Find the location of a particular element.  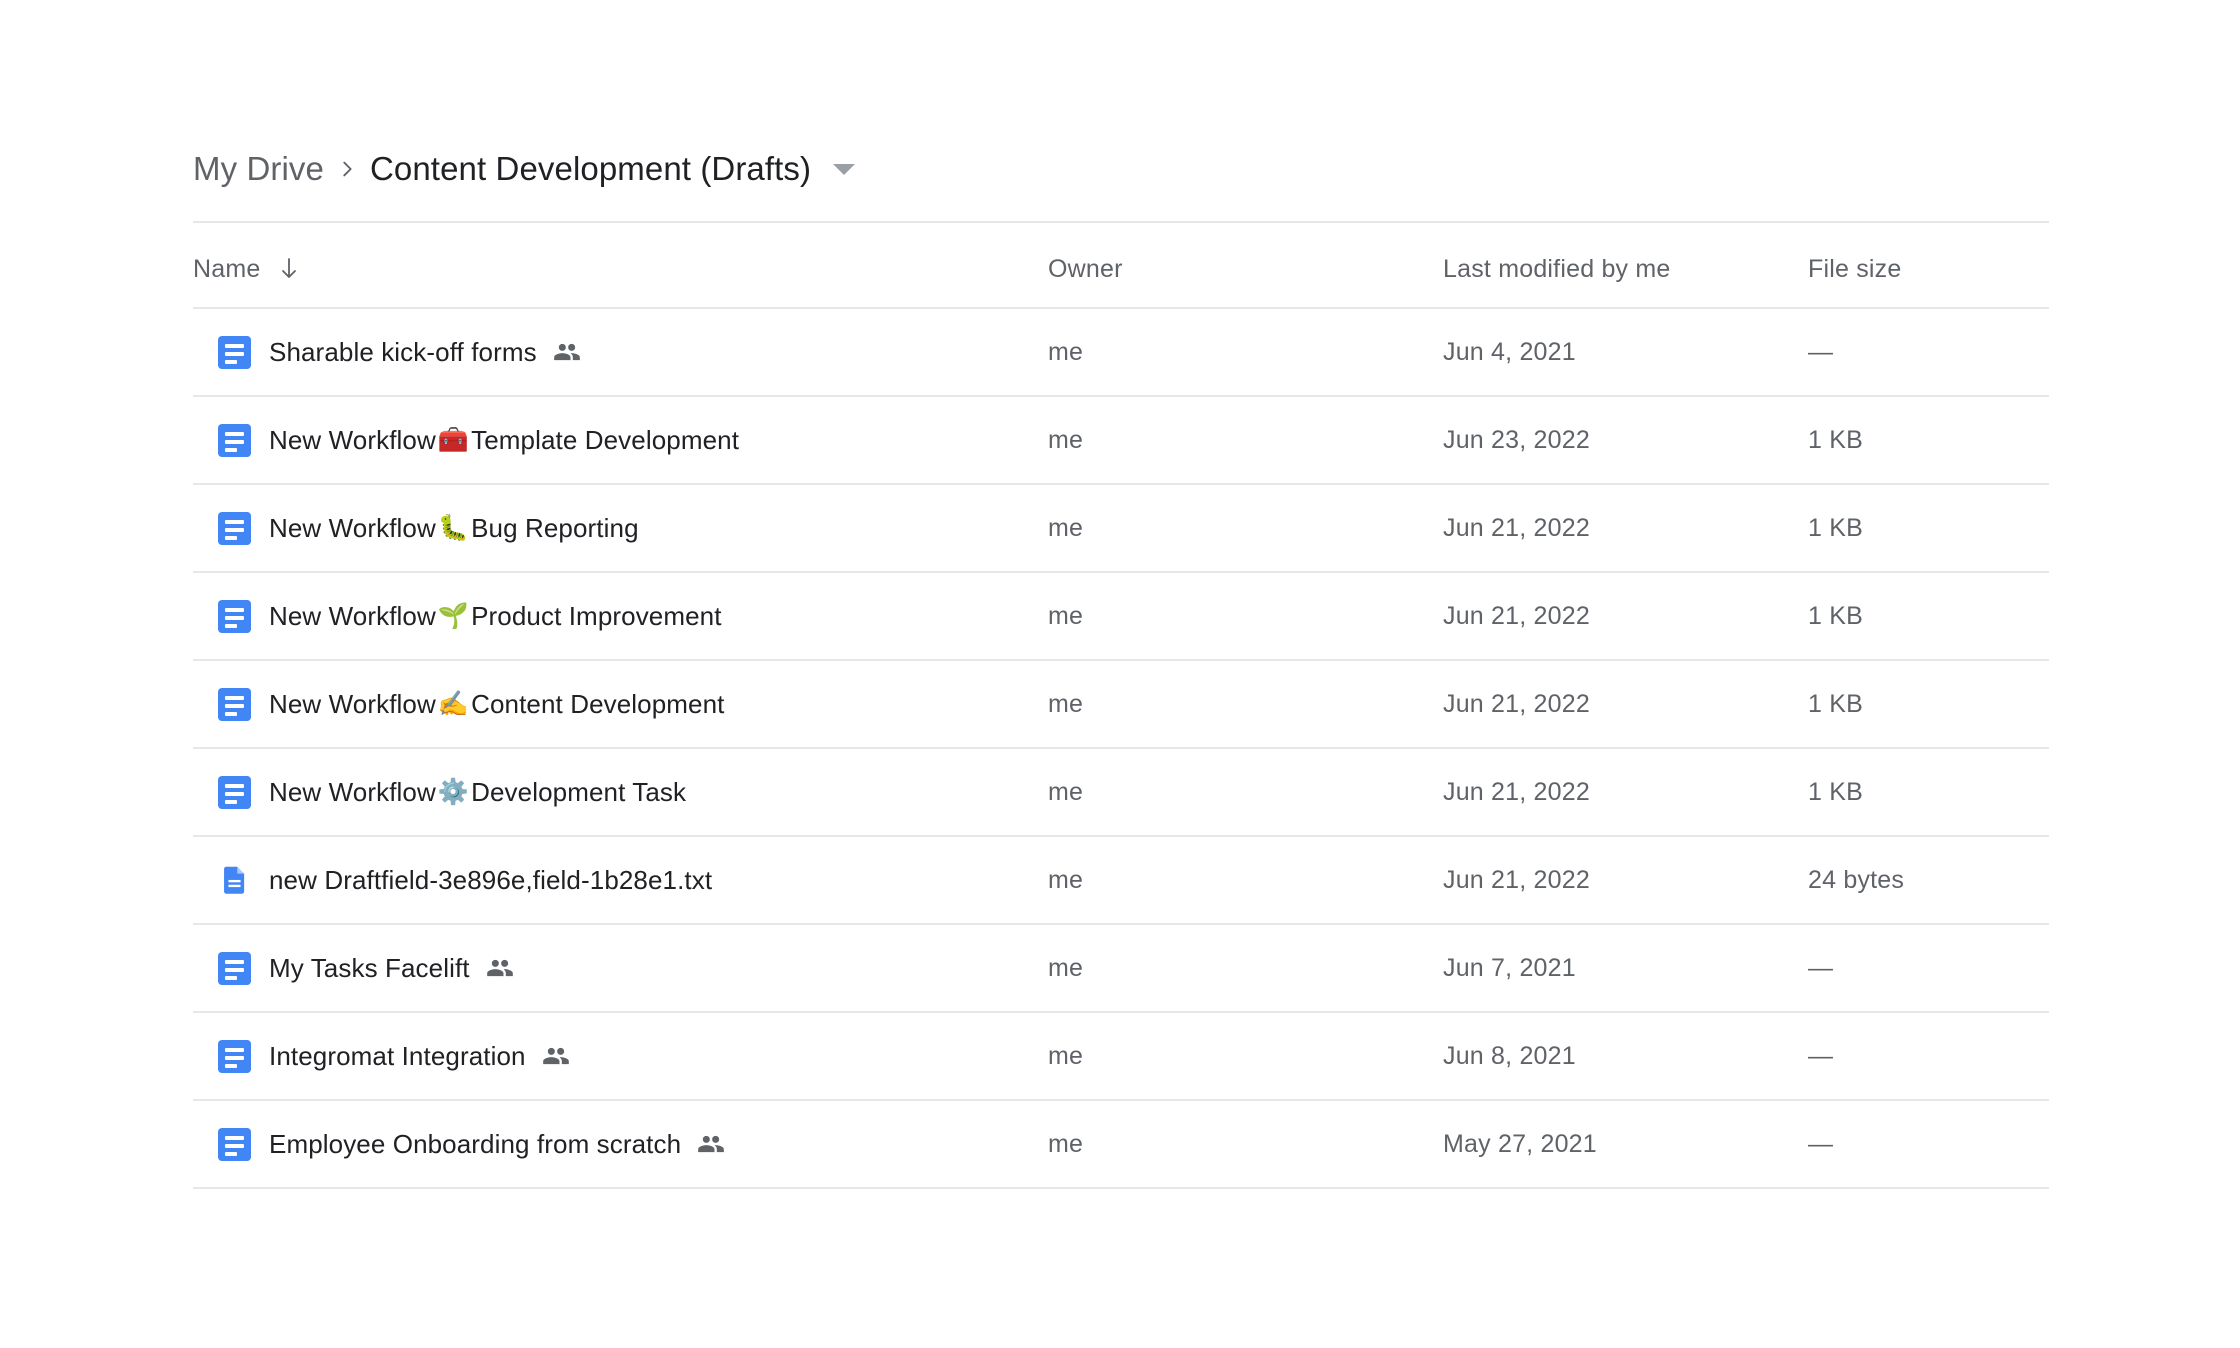

file-name-text: Integromat Integration is located at coordinates (397, 1055).